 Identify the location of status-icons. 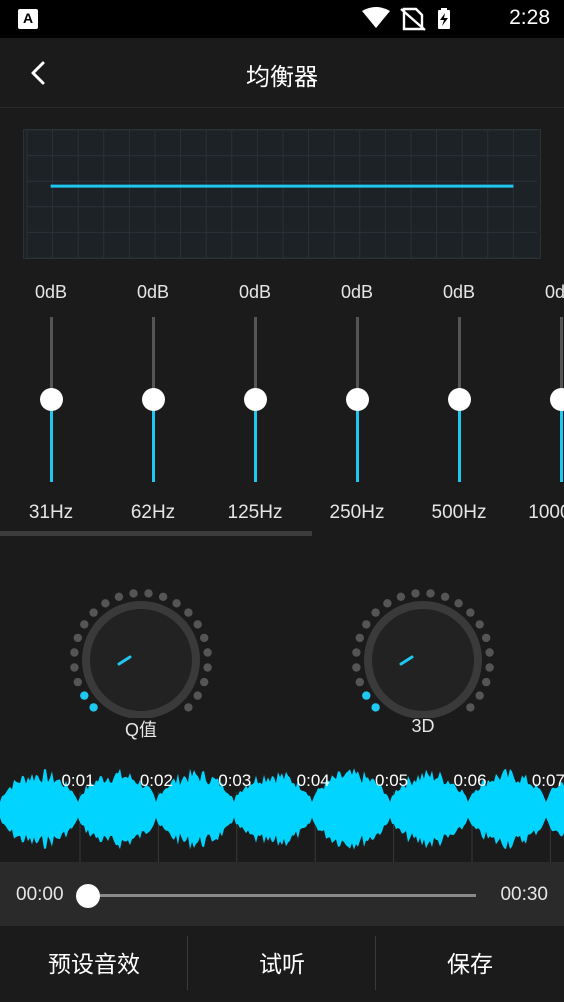
(406, 19).